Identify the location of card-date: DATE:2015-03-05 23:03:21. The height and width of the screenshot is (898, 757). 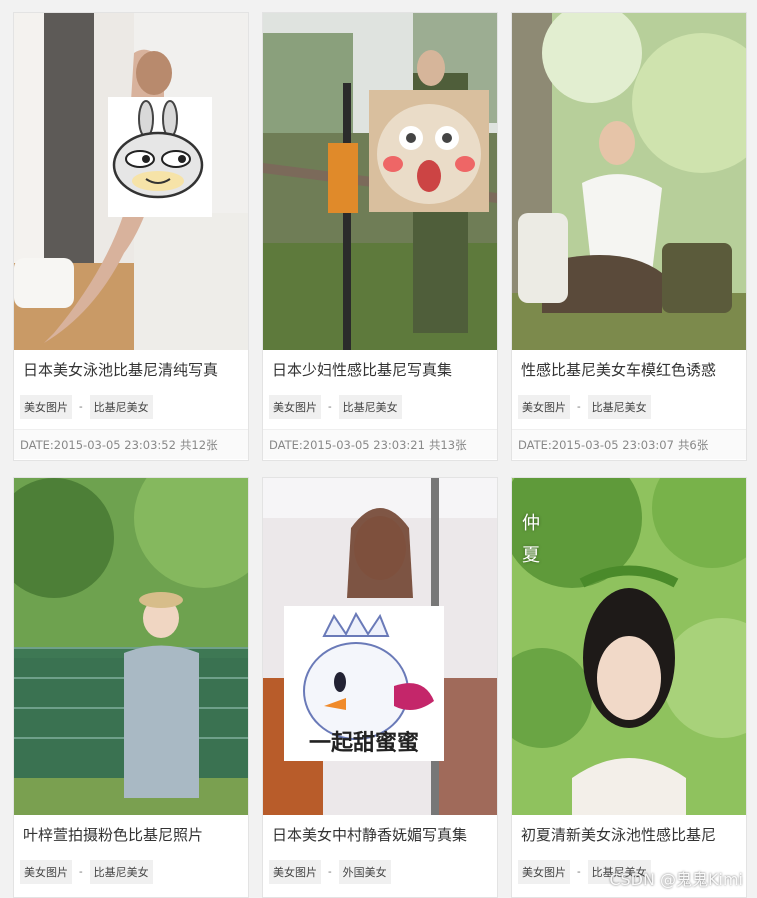
(347, 445).